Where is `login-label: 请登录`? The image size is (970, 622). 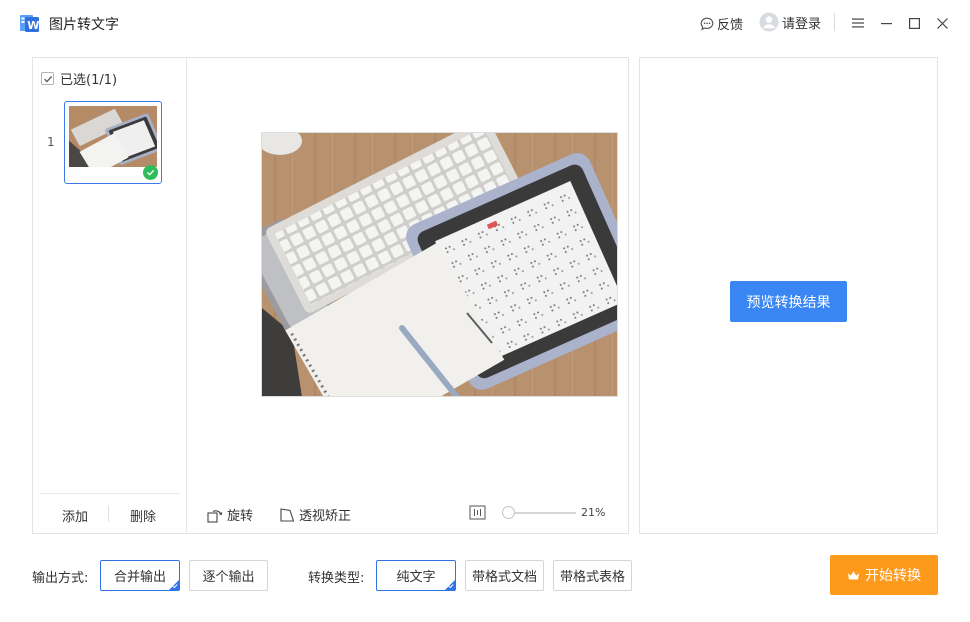 login-label: 请登录 is located at coordinates (802, 24).